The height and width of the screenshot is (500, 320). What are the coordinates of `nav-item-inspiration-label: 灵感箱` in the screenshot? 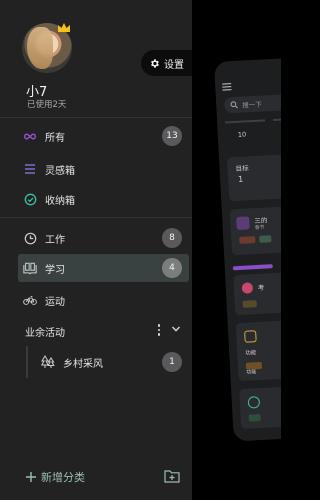 It's located at (60, 171).